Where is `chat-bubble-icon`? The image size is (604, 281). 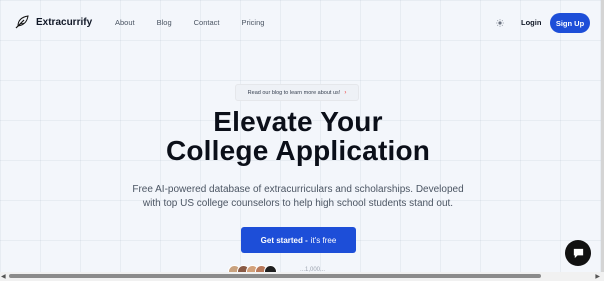 chat-bubble-icon is located at coordinates (578, 253).